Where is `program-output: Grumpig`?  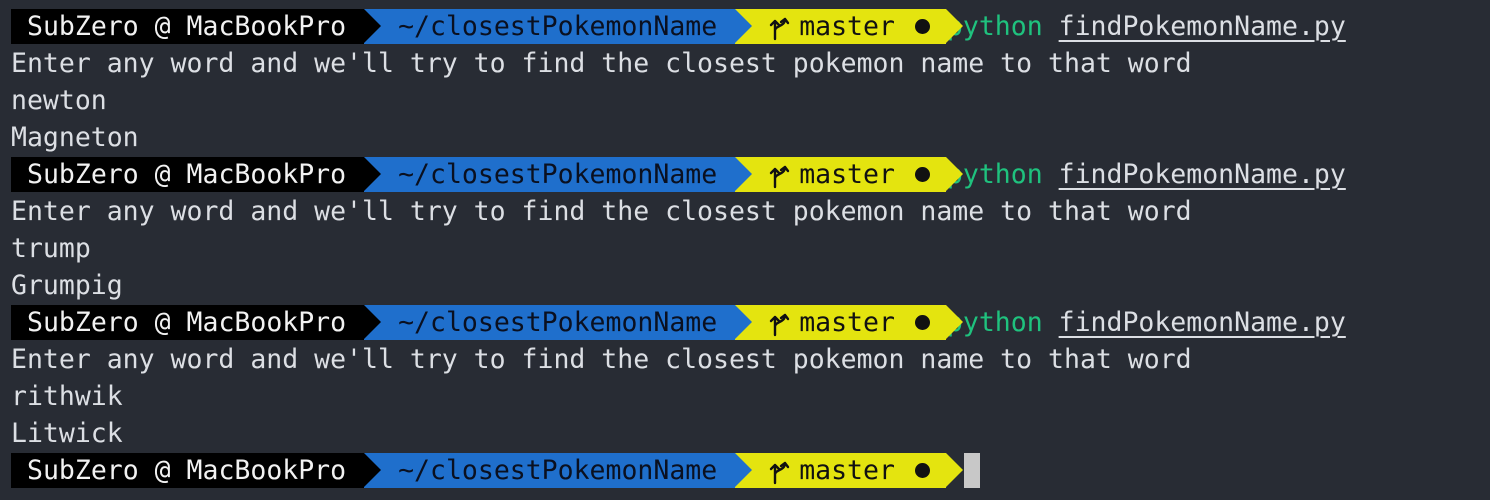 program-output: Grumpig is located at coordinates (67, 285).